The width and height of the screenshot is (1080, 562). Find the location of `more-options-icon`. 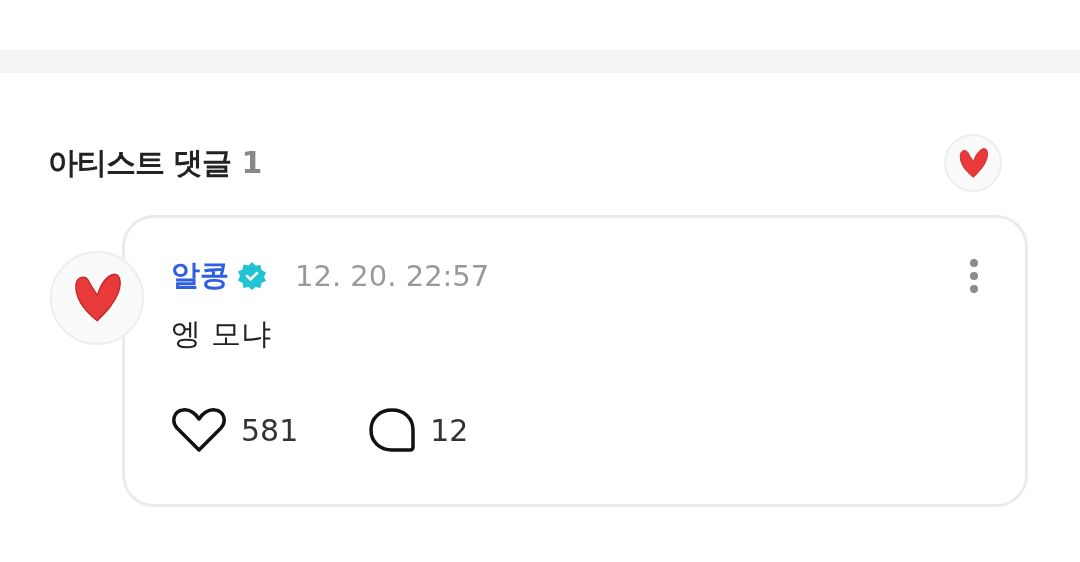

more-options-icon is located at coordinates (974, 276).